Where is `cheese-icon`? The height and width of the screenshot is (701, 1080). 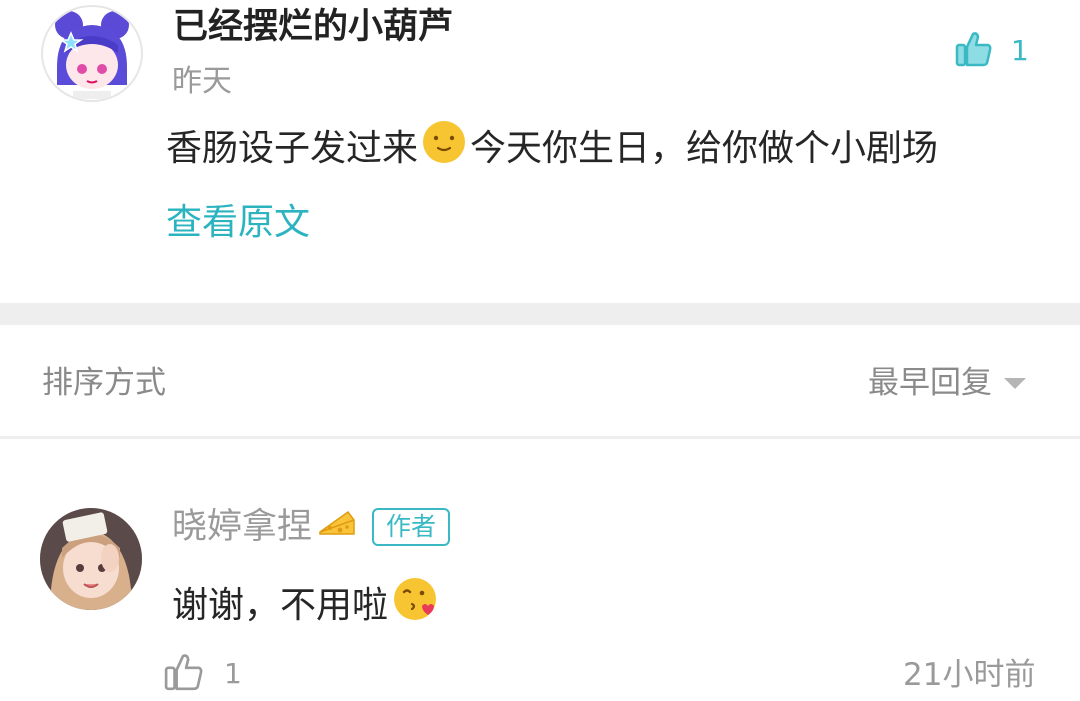
cheese-icon is located at coordinates (337, 527).